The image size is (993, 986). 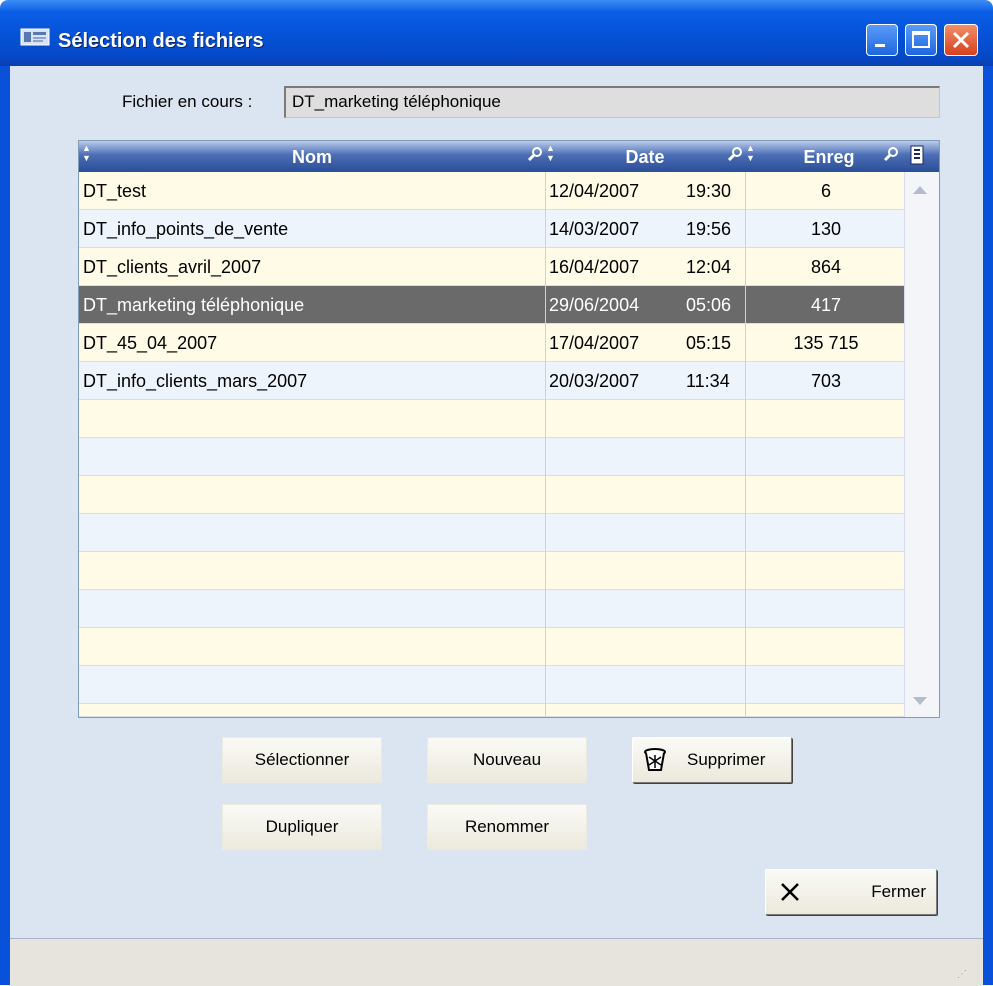 What do you see at coordinates (920, 190) in the screenshot?
I see `scroll-up-icon` at bounding box center [920, 190].